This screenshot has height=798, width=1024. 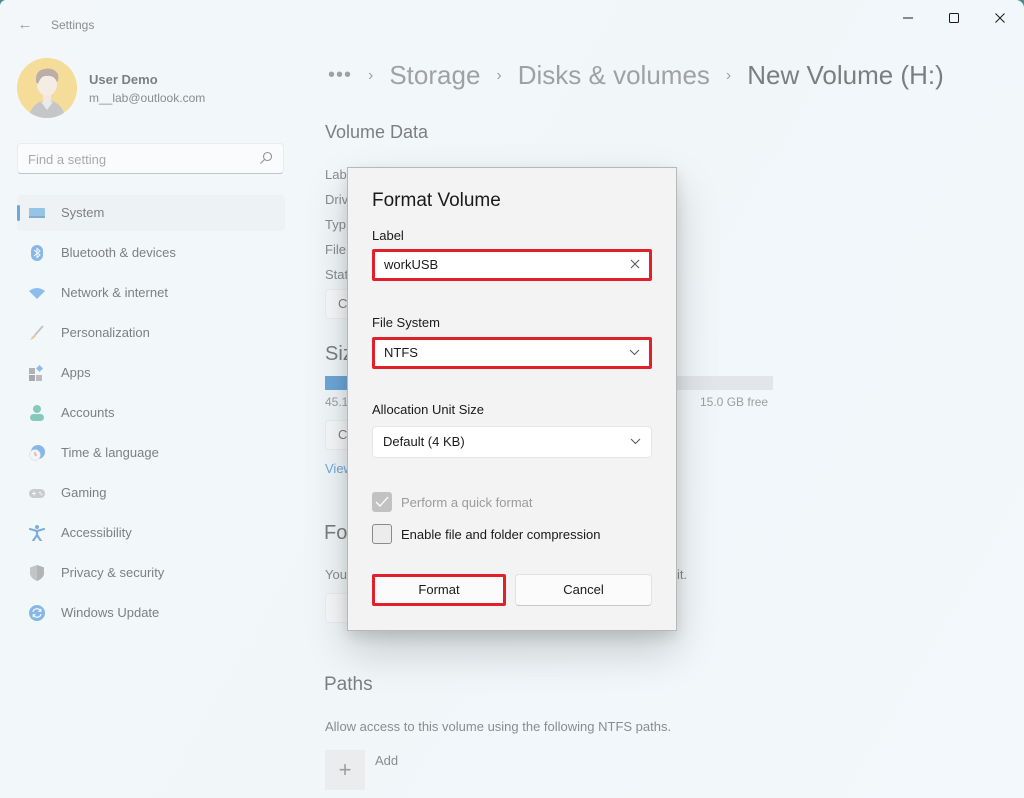 I want to click on paths-title: Paths, so click(x=348, y=684).